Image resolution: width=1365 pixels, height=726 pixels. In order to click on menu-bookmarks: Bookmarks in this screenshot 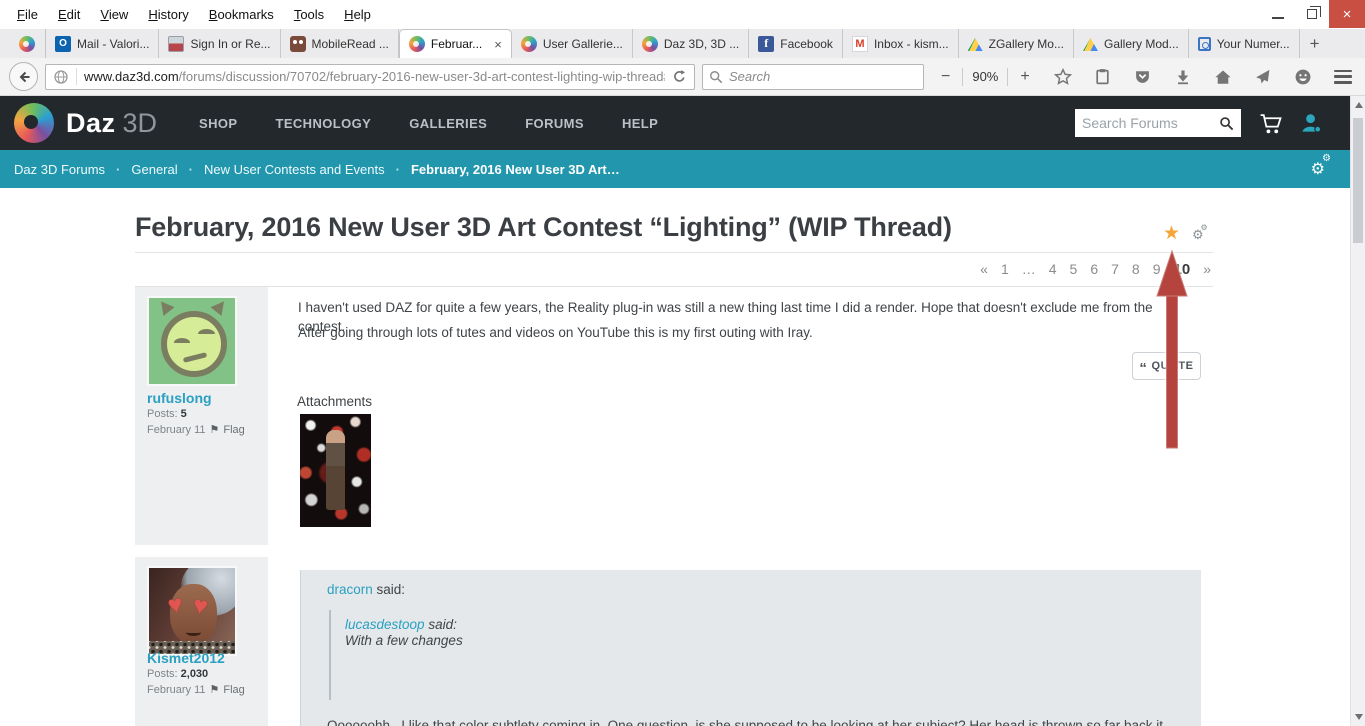, I will do `click(241, 14)`.